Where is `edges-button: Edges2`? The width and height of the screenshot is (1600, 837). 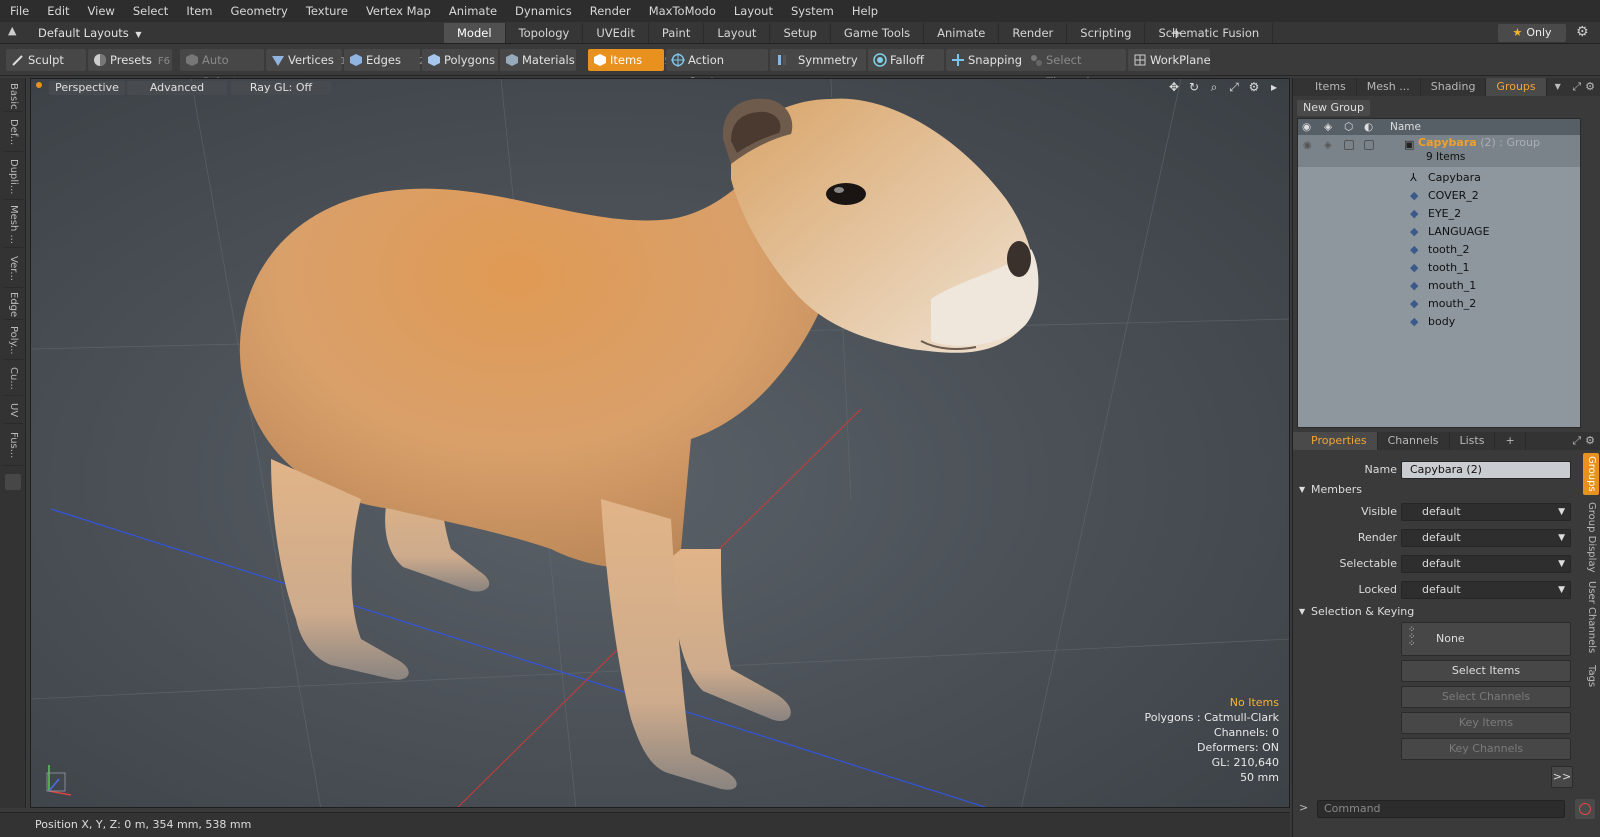
edges-button: Edges2 is located at coordinates (384, 60).